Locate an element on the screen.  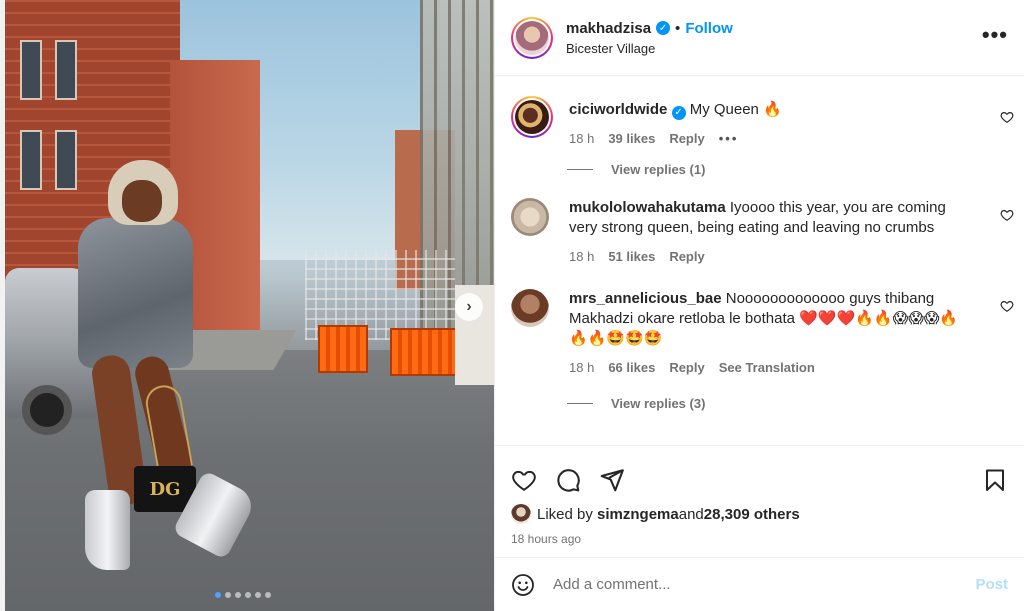
post-timestamp: 18 hours ago is located at coordinates (759, 539).